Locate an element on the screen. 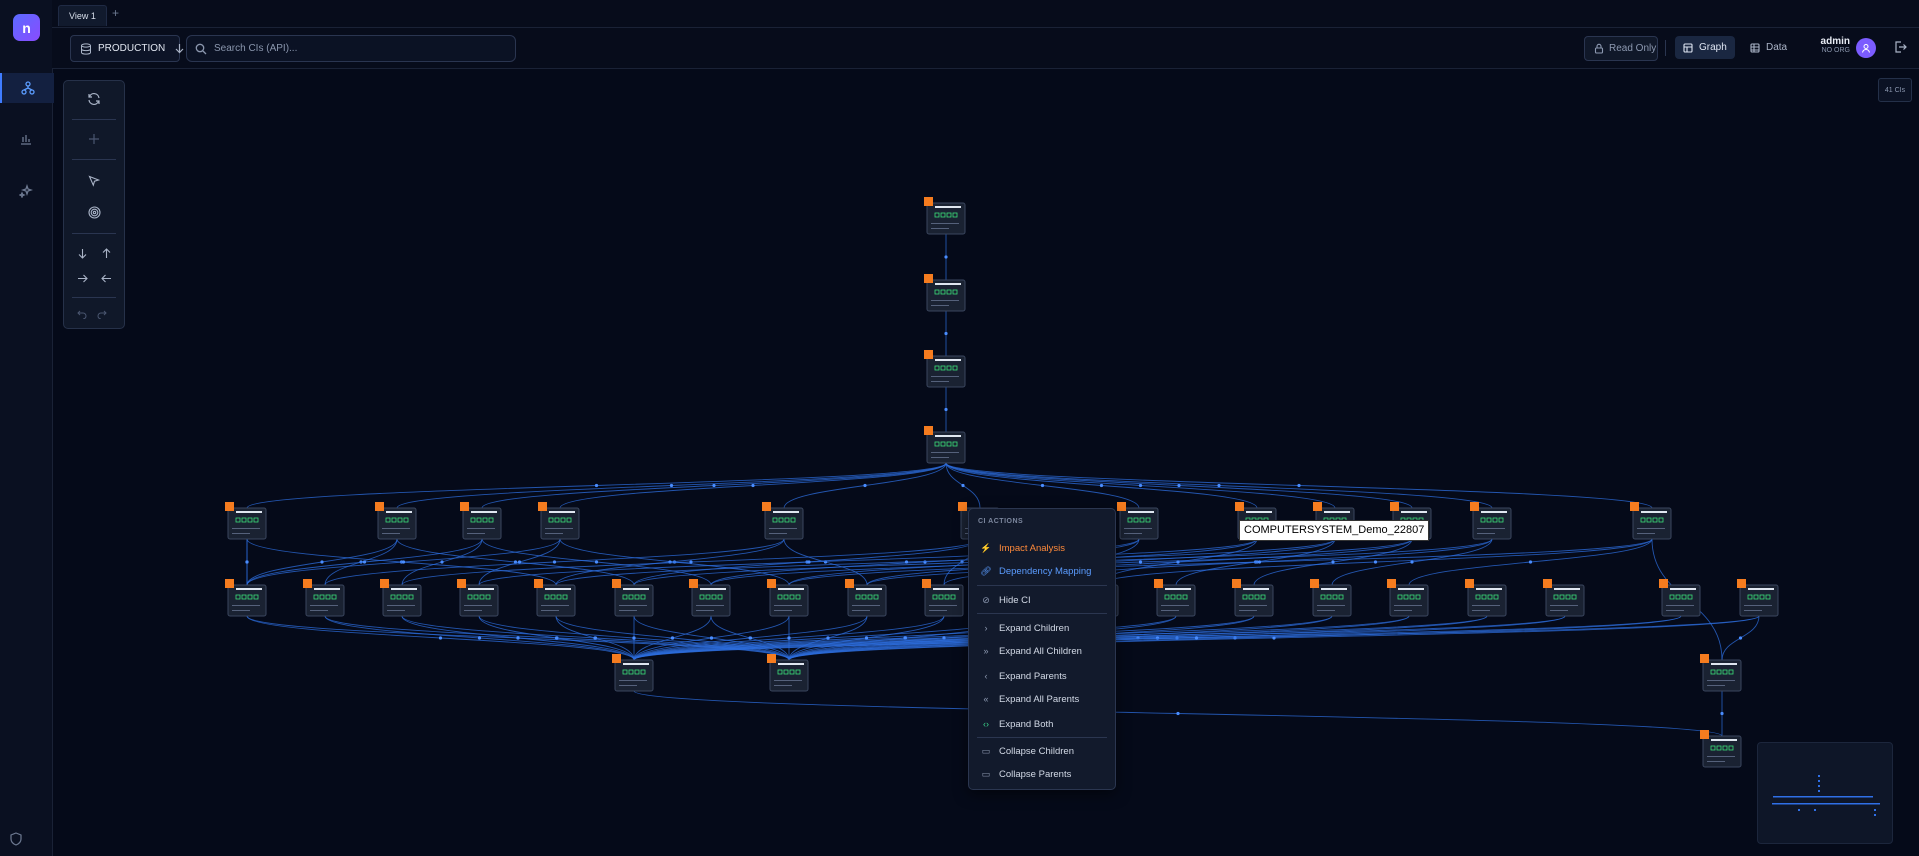 This screenshot has height=856, width=1919. eye-off-icon: ⊘ is located at coordinates (986, 599).